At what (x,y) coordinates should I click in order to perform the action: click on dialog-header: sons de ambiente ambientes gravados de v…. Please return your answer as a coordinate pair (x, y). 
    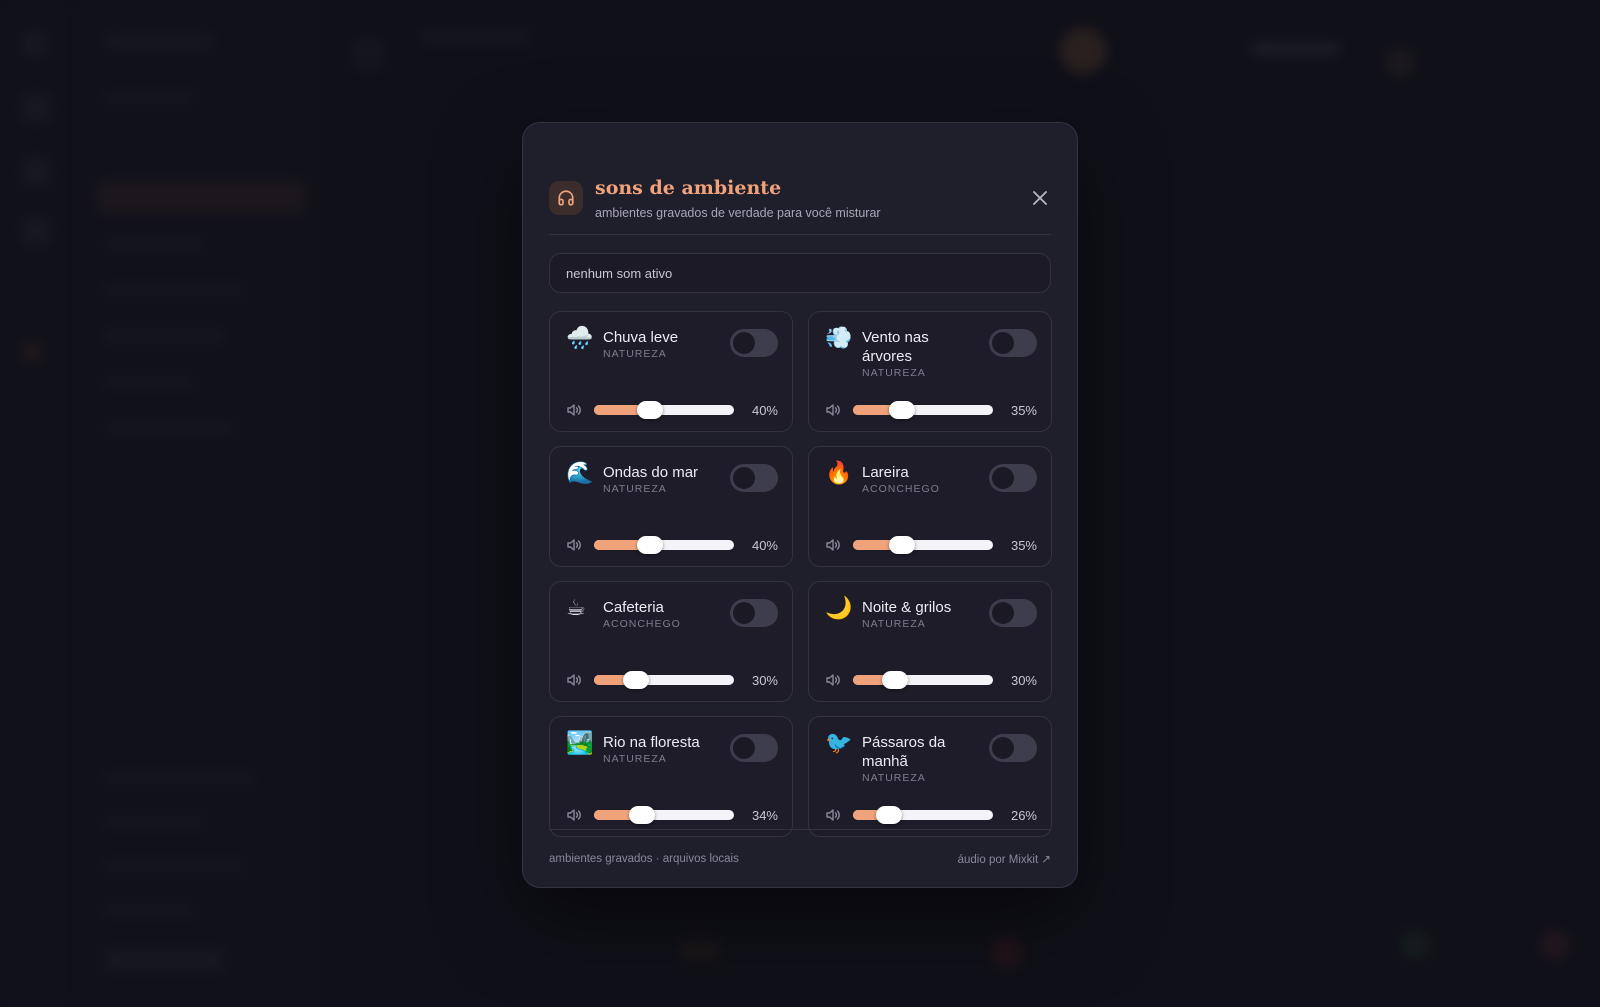
    Looking at the image, I should click on (800, 192).